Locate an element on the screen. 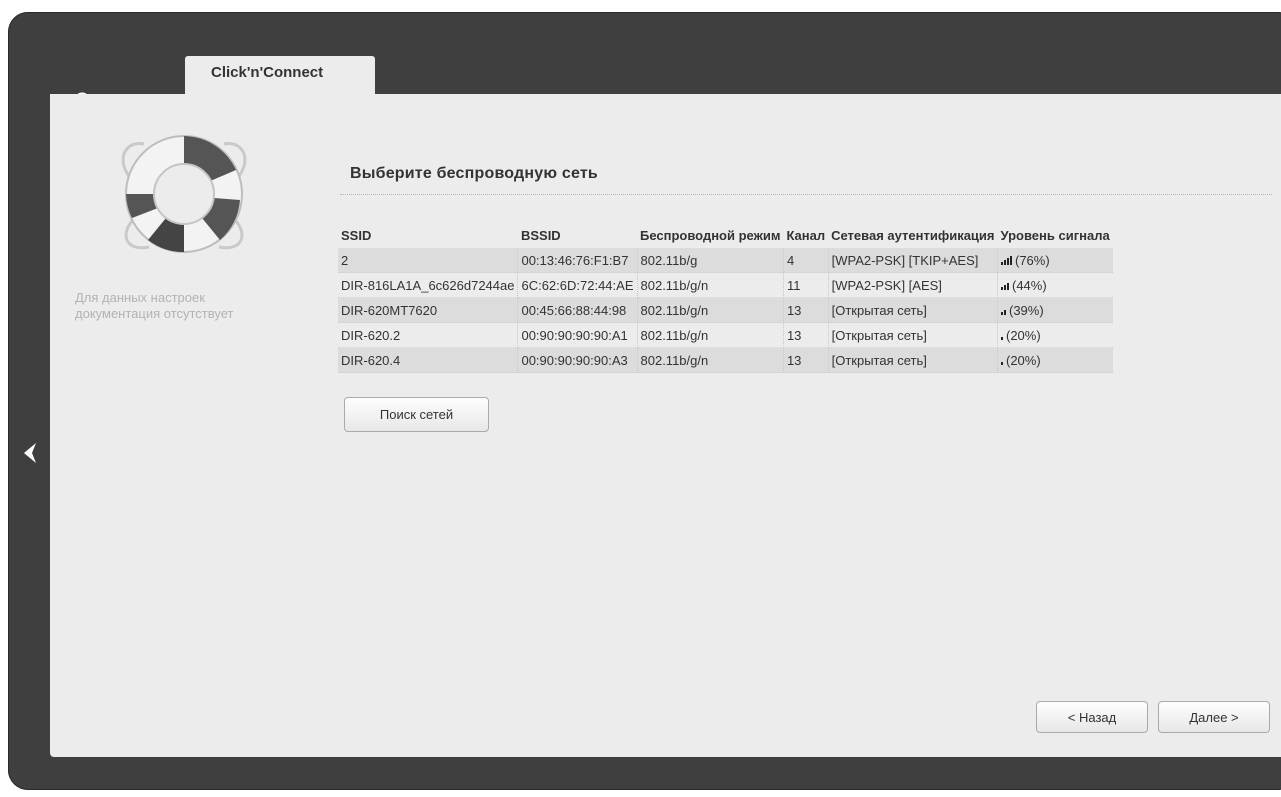 The height and width of the screenshot is (797, 1281). back-button: < Назад is located at coordinates (1092, 717).